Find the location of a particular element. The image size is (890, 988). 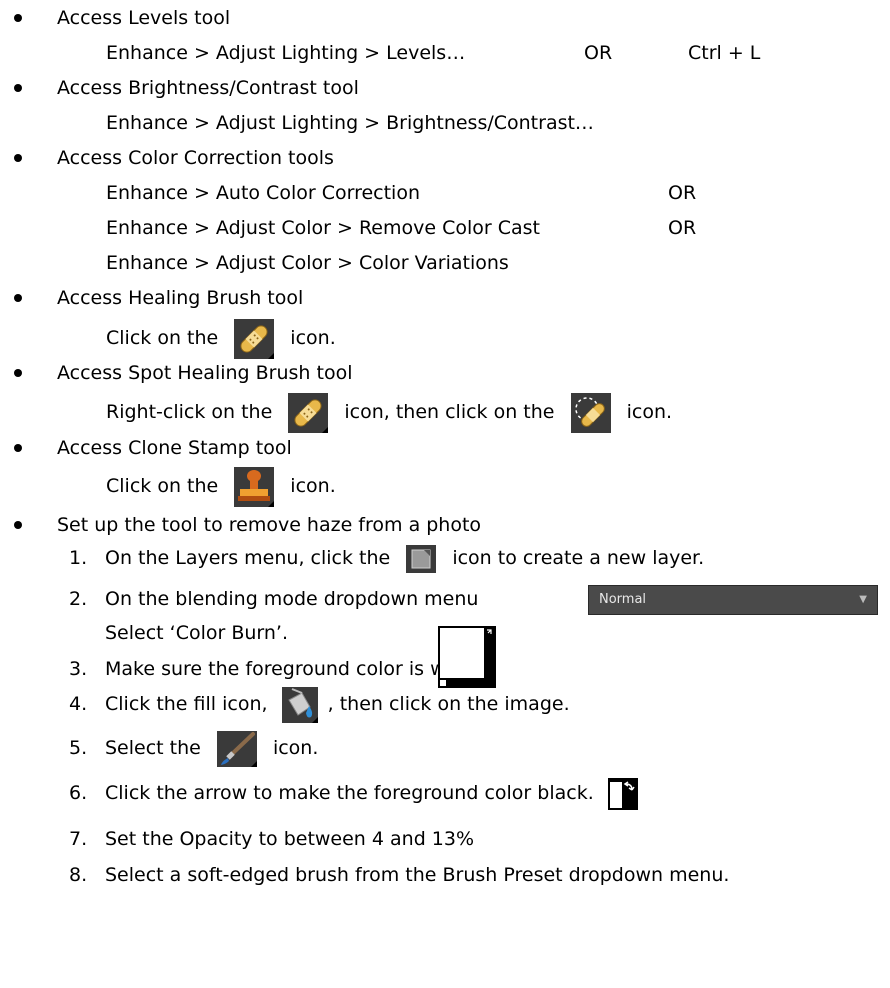

item-title: Access Healing Brush tool is located at coordinates (180, 298).